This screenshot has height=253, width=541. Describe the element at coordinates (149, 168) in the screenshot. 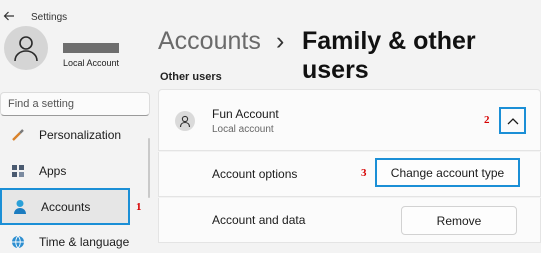

I see `sidebar-scrollbar` at that location.